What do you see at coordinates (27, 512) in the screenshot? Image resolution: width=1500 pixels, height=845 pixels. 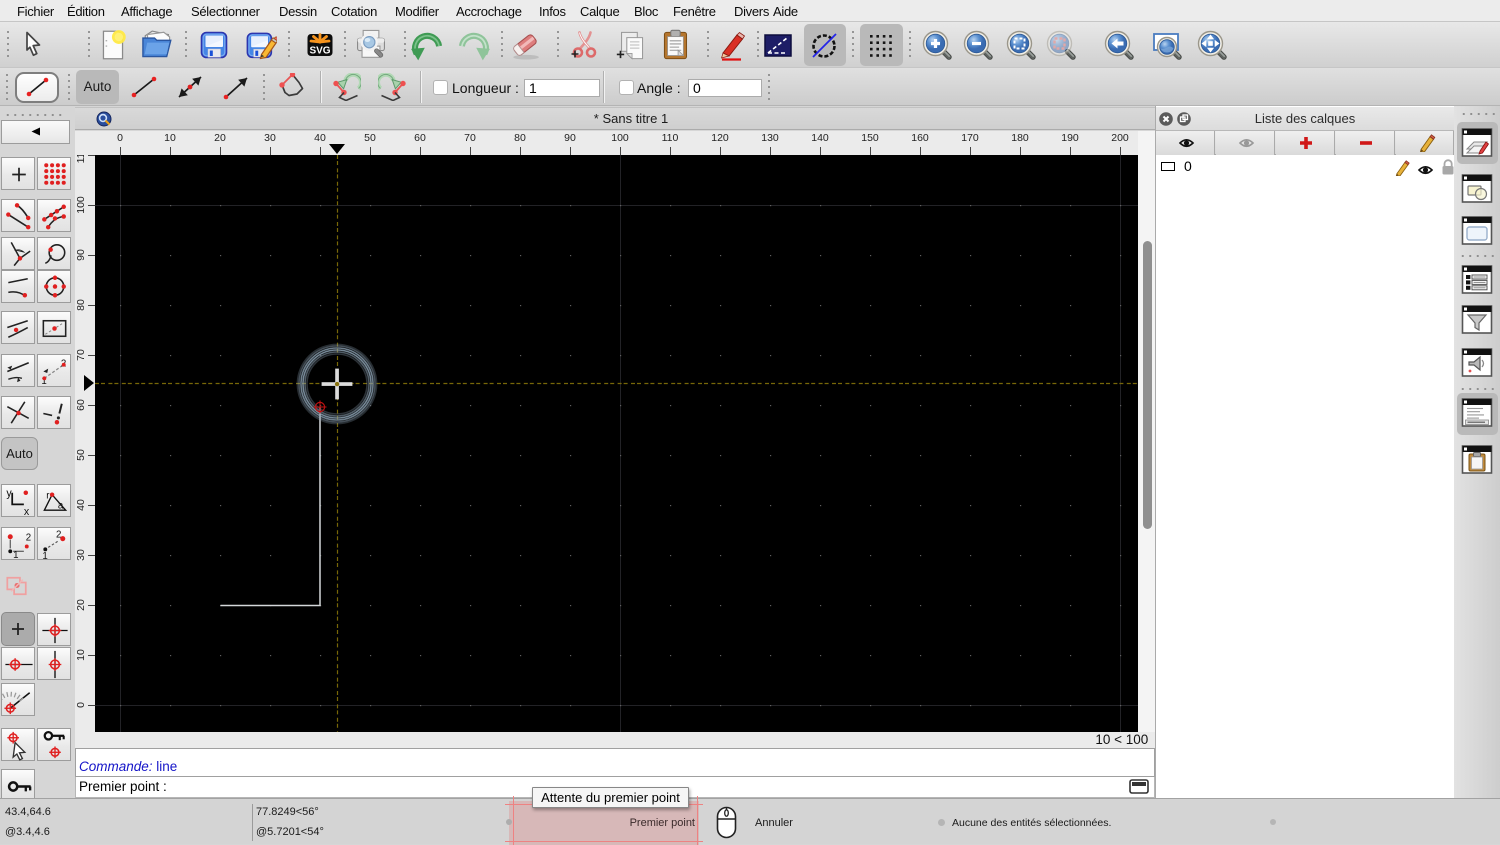 I see `svg-text: x` at bounding box center [27, 512].